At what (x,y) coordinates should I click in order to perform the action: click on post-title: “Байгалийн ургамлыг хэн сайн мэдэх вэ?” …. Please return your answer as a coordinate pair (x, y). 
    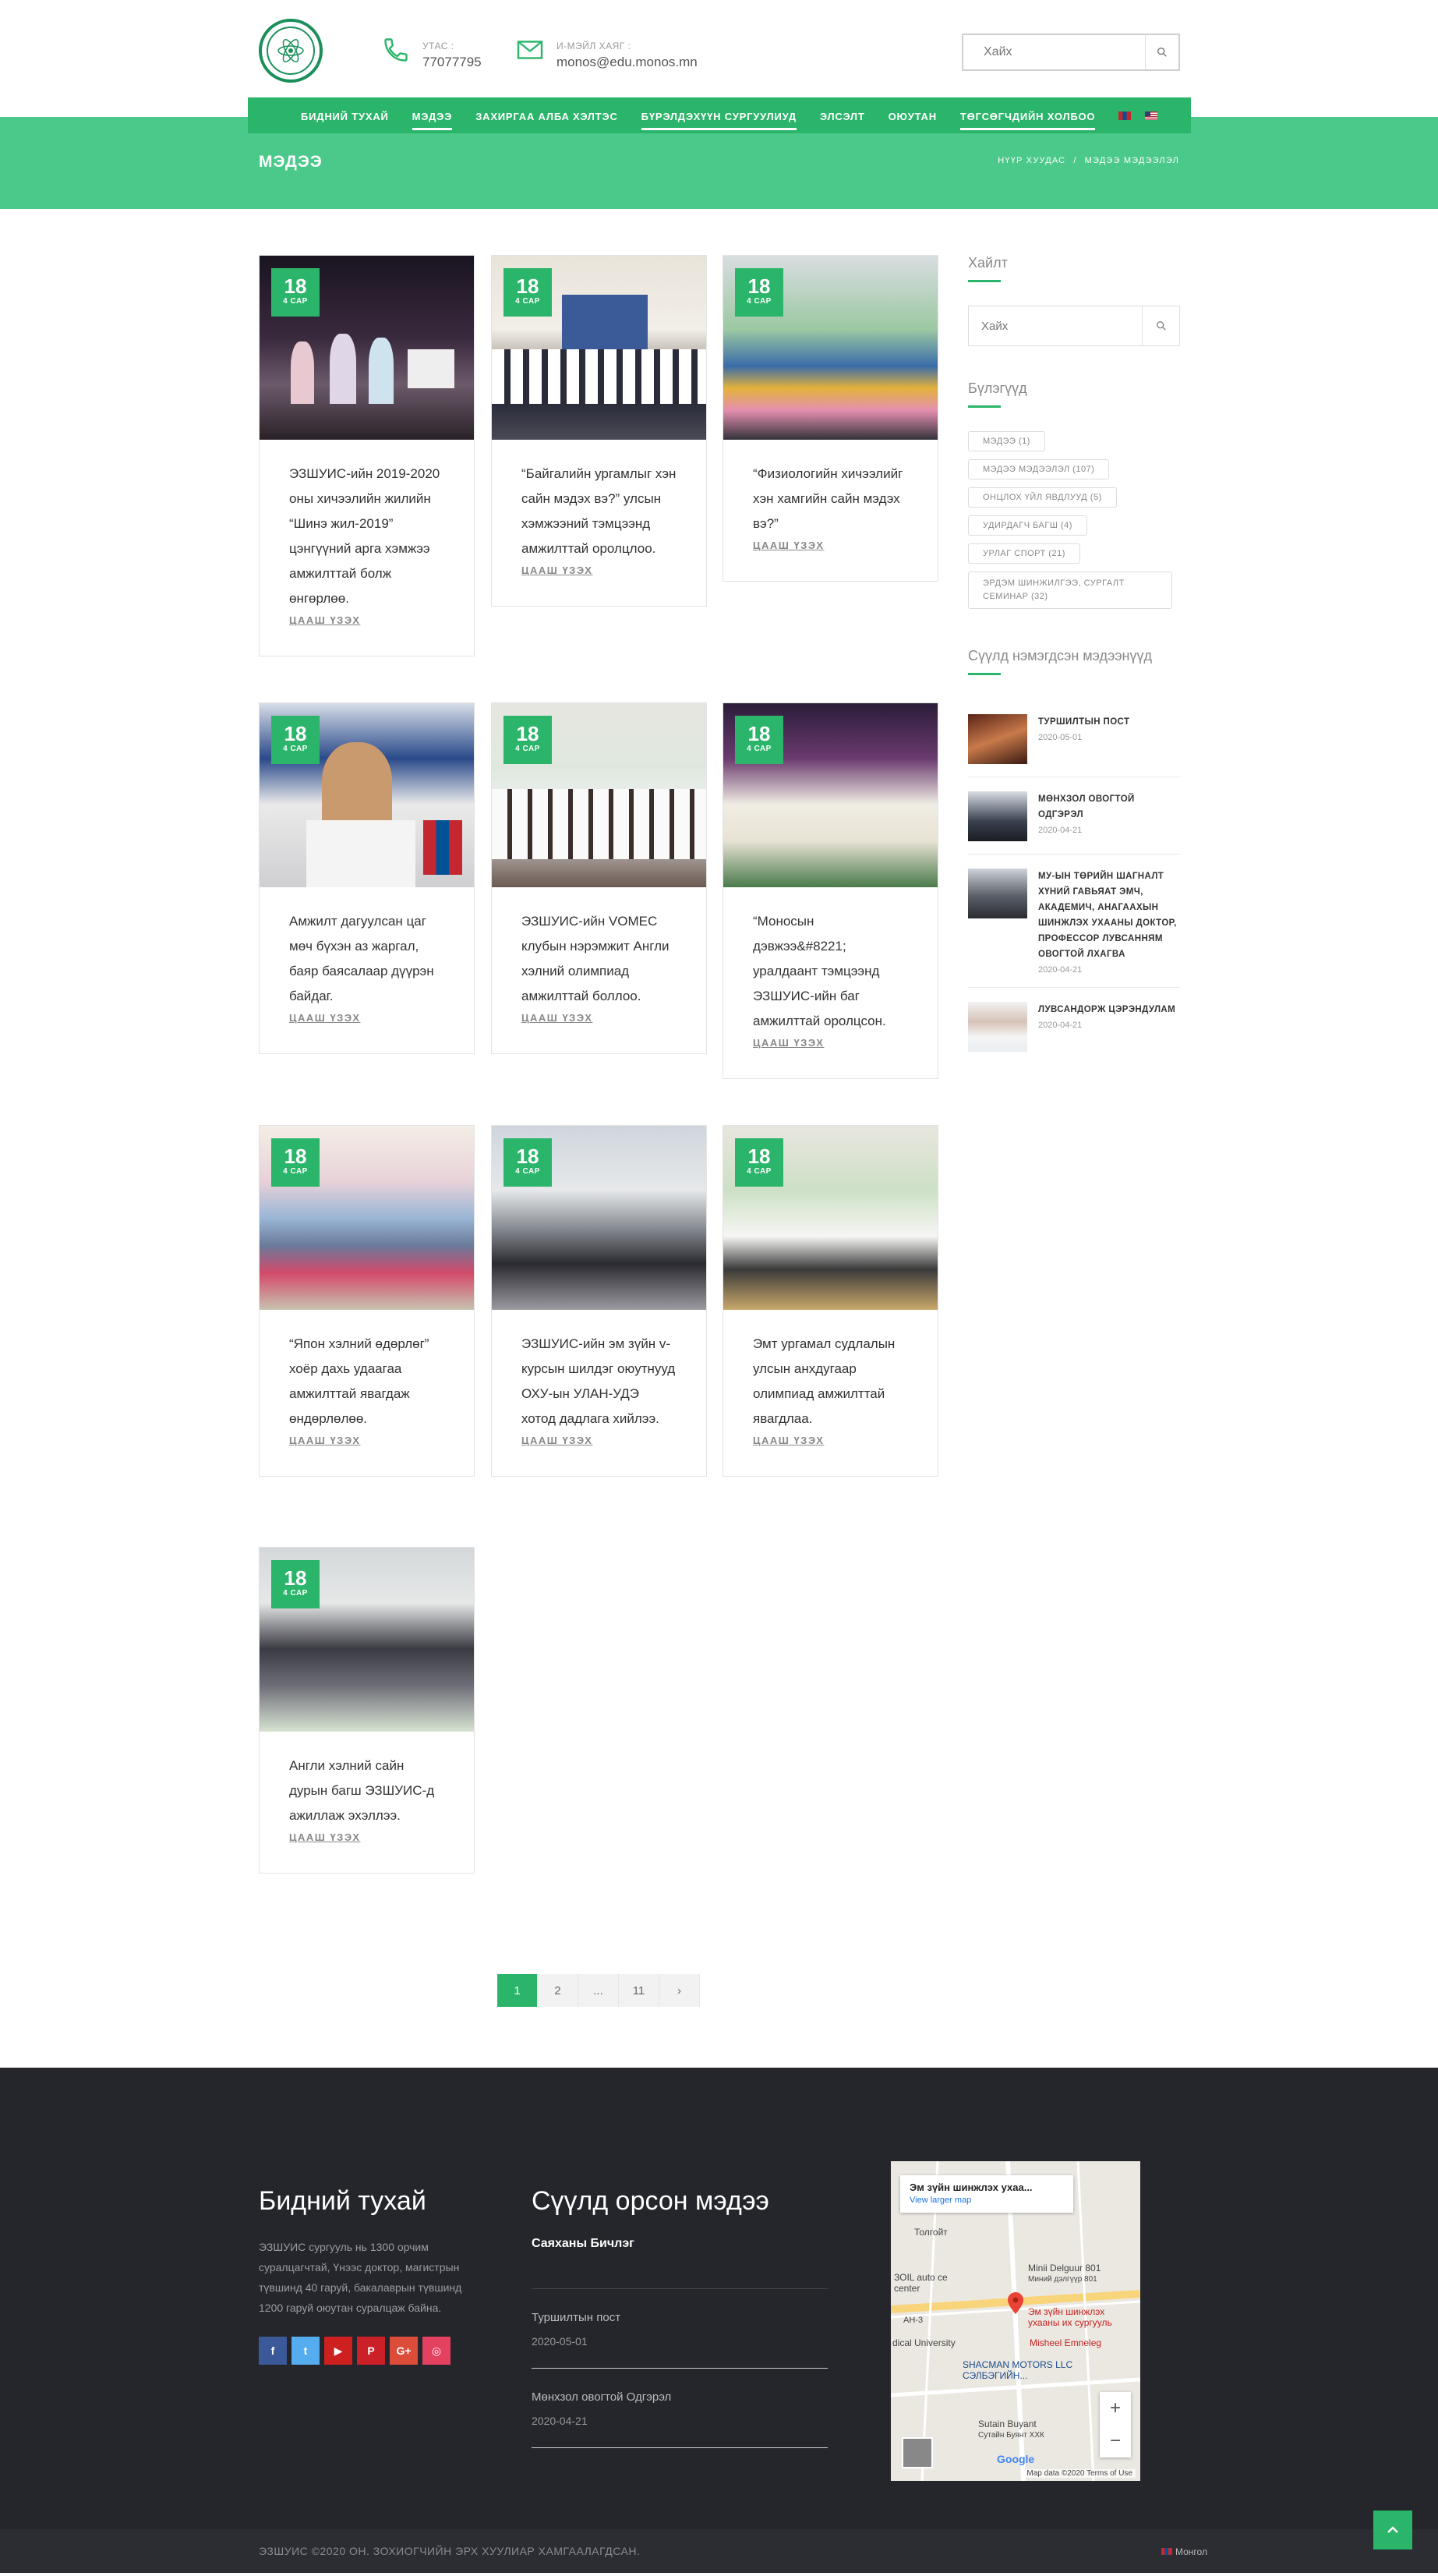
    Looking at the image, I should click on (599, 511).